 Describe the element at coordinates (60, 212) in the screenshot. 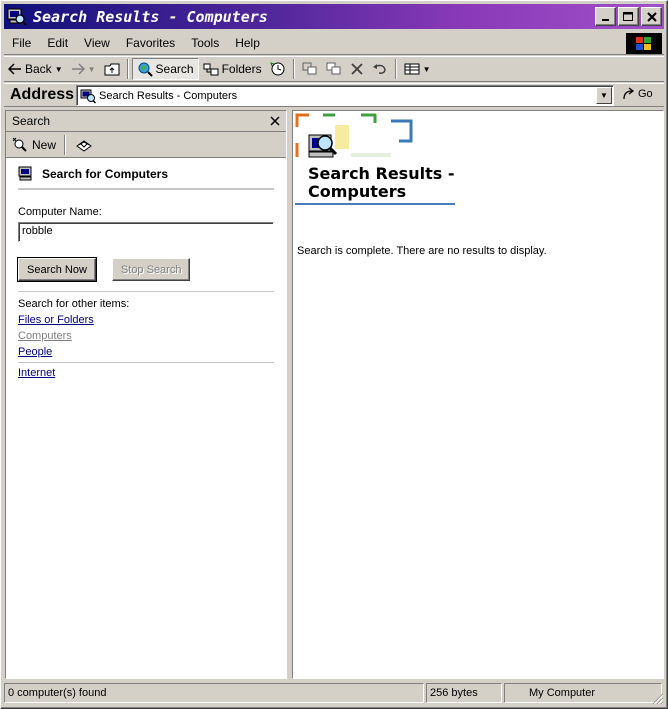

I see `computer-name-label: Computer Name:` at that location.